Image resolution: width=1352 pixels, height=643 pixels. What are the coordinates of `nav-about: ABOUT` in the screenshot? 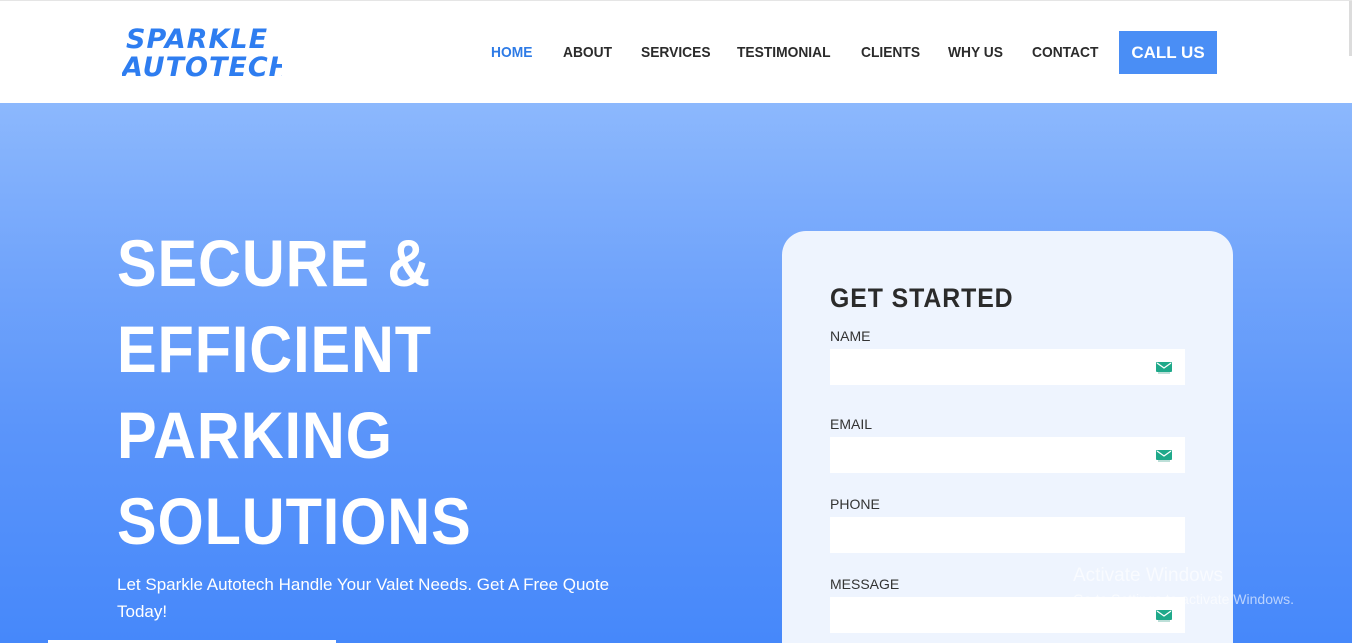 It's located at (587, 52).